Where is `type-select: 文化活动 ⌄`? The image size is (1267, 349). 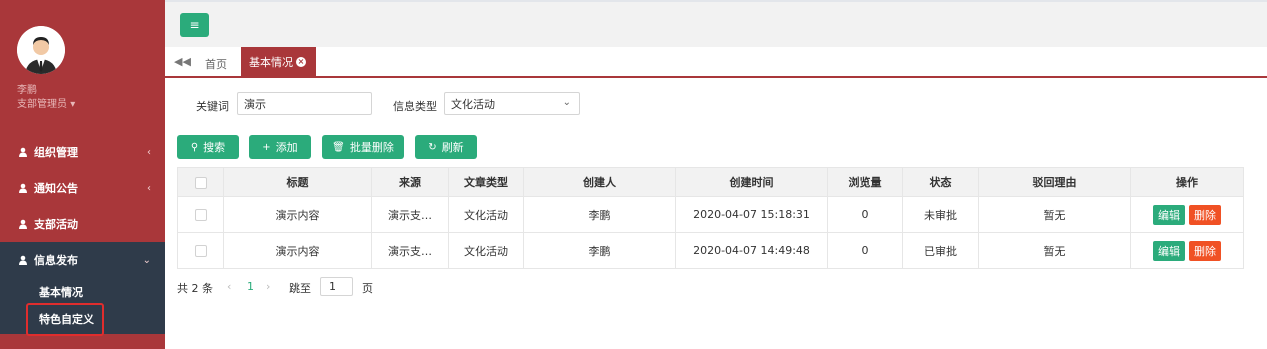
type-select: 文化活动 ⌄ is located at coordinates (512, 103).